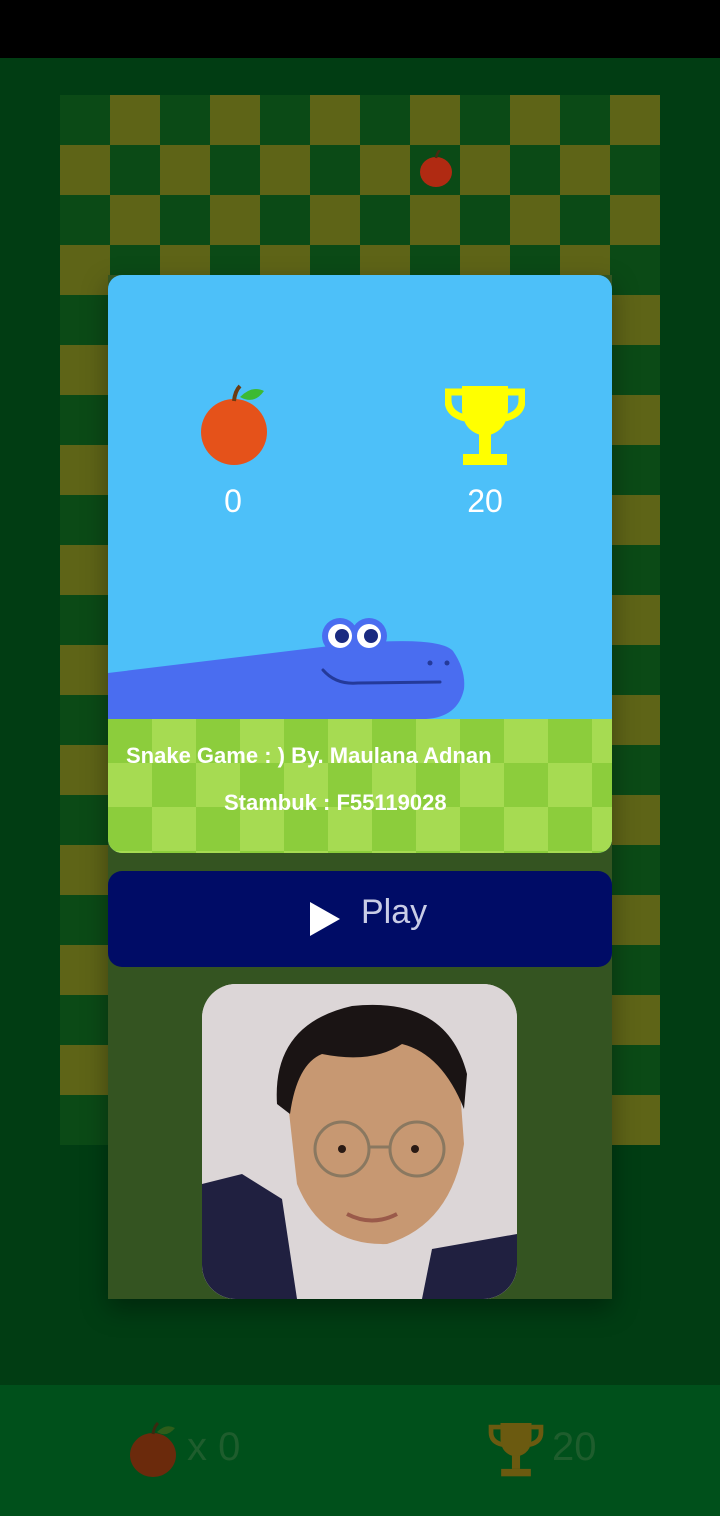 This screenshot has height=1516, width=720. What do you see at coordinates (394, 912) in the screenshot?
I see `play-label: Play` at bounding box center [394, 912].